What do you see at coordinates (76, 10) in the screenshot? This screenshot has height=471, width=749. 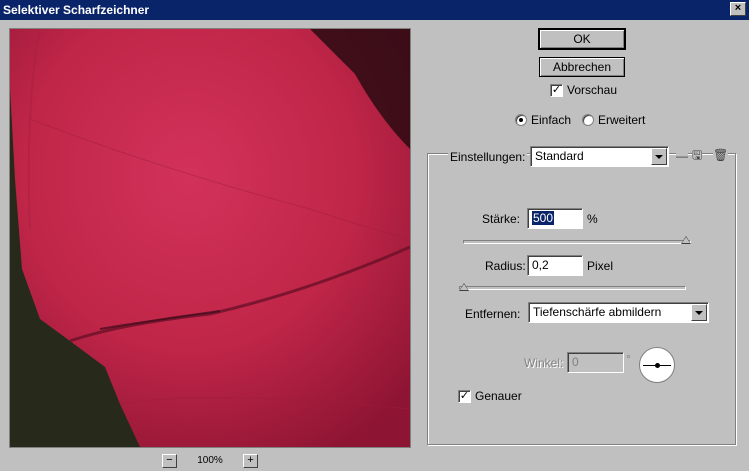 I see `window-title: Selektiver Scharfzeichner` at bounding box center [76, 10].